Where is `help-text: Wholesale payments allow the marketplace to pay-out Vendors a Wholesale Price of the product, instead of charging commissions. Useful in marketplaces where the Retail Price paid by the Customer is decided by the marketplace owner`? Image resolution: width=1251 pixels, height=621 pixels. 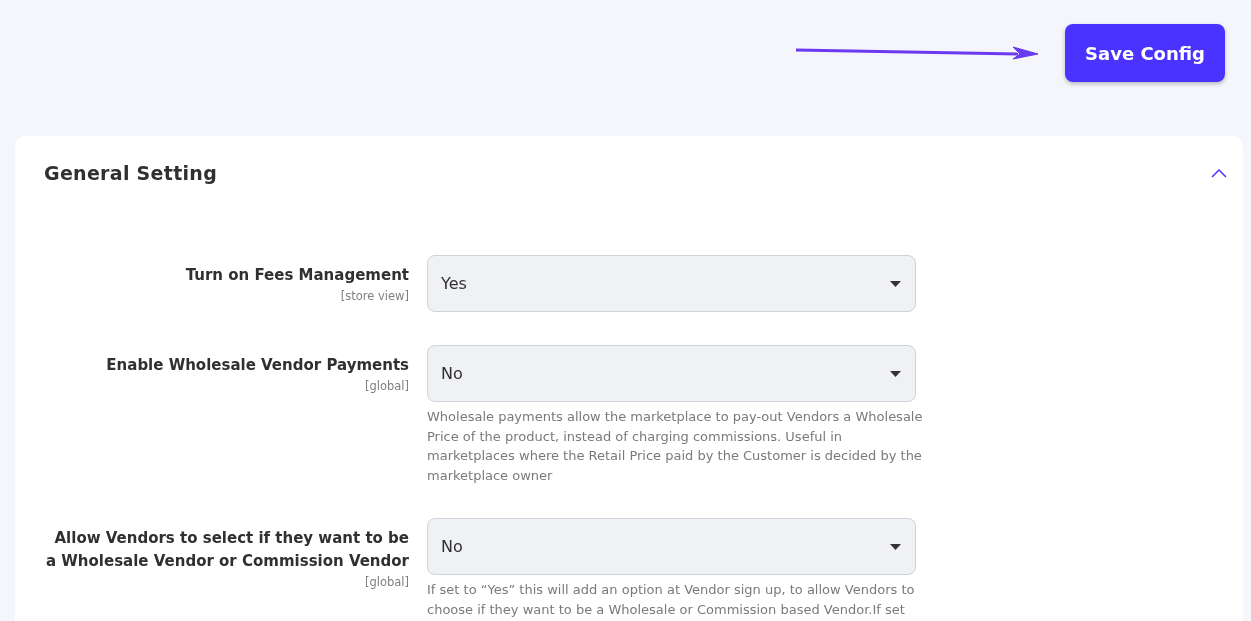 help-text: Wholesale payments allow the marketplace to pay-out Vendors a Wholesale Price of the product, instead of charging commissions. Useful in marketplaces where the Retail Price paid by the Customer is decided by the marketplace owner is located at coordinates (675, 446).